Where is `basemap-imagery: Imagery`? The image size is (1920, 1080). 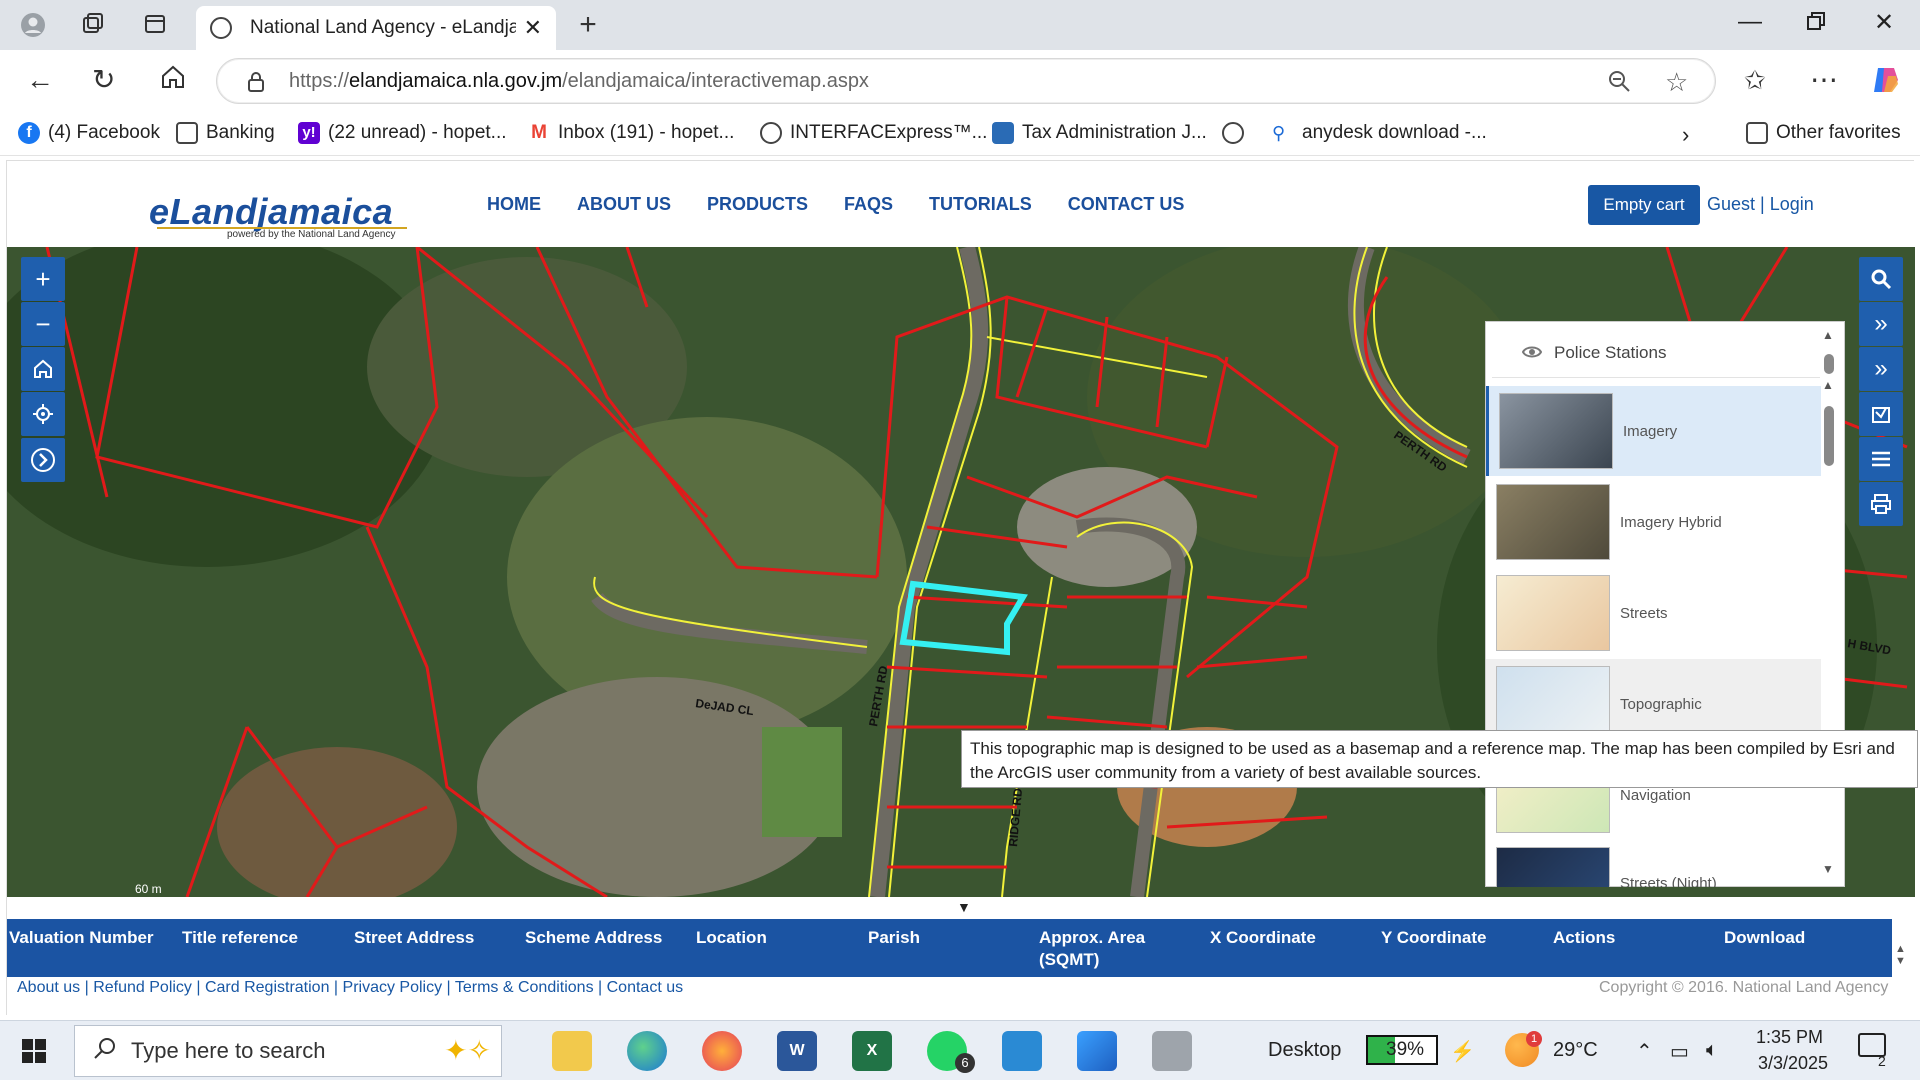 basemap-imagery: Imagery is located at coordinates (1653, 431).